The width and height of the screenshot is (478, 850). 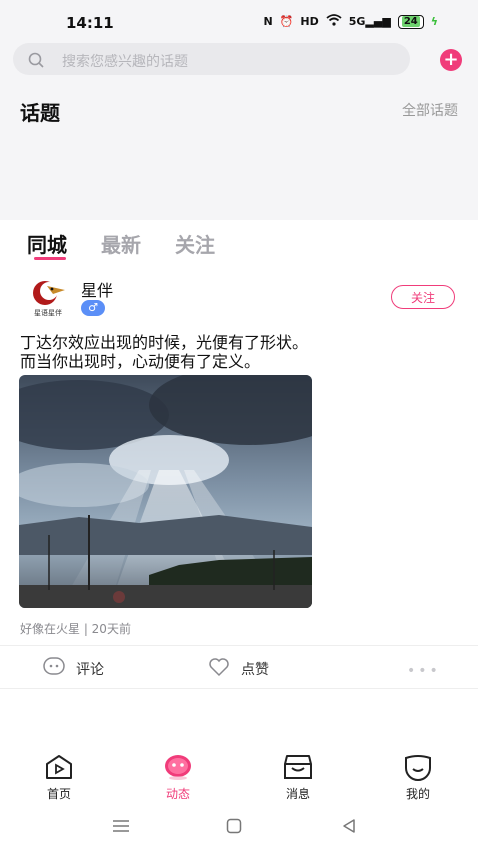 I want to click on nav-feed: 动态, so click(x=178, y=777).